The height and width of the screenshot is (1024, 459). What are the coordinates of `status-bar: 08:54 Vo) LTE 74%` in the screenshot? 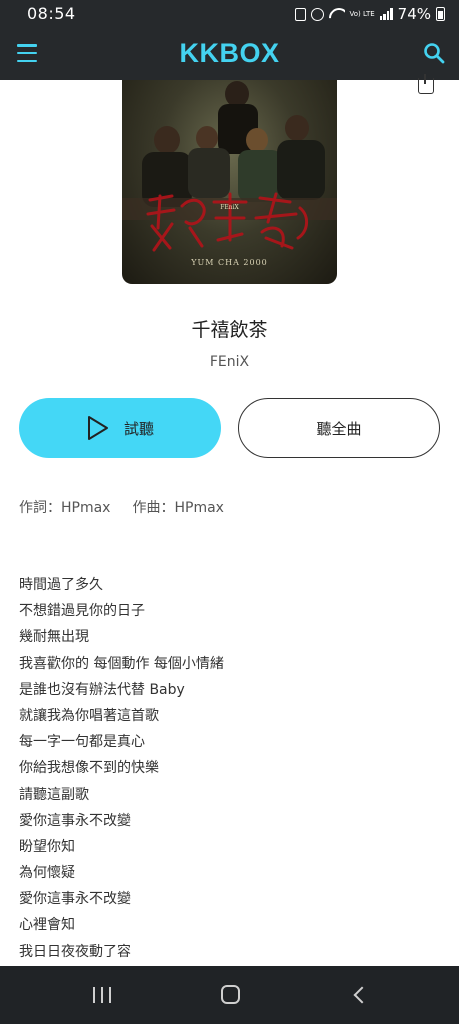 It's located at (229, 14).